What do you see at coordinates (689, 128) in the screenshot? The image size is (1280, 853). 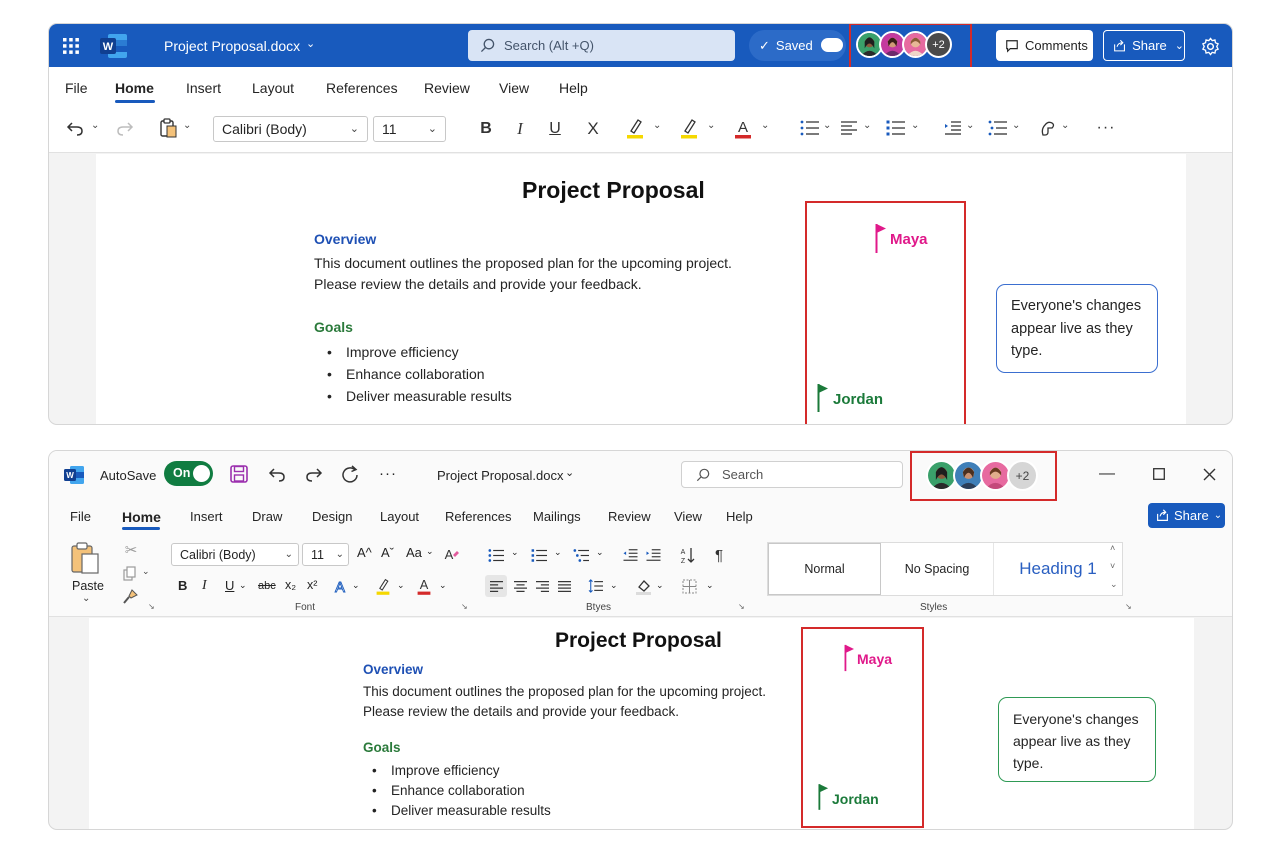 I see `text-highlight-icon` at bounding box center [689, 128].